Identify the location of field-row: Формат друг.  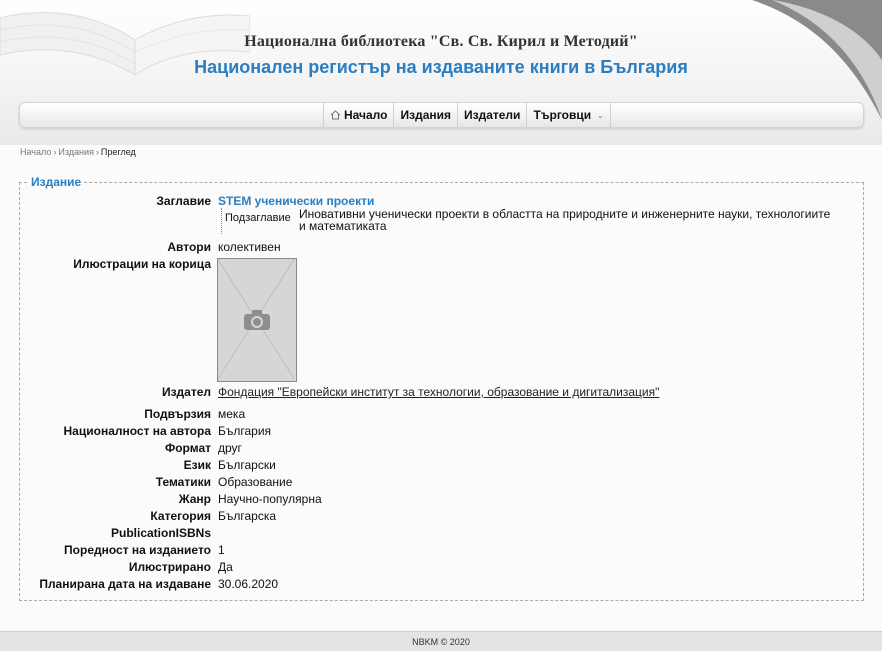
(441, 448).